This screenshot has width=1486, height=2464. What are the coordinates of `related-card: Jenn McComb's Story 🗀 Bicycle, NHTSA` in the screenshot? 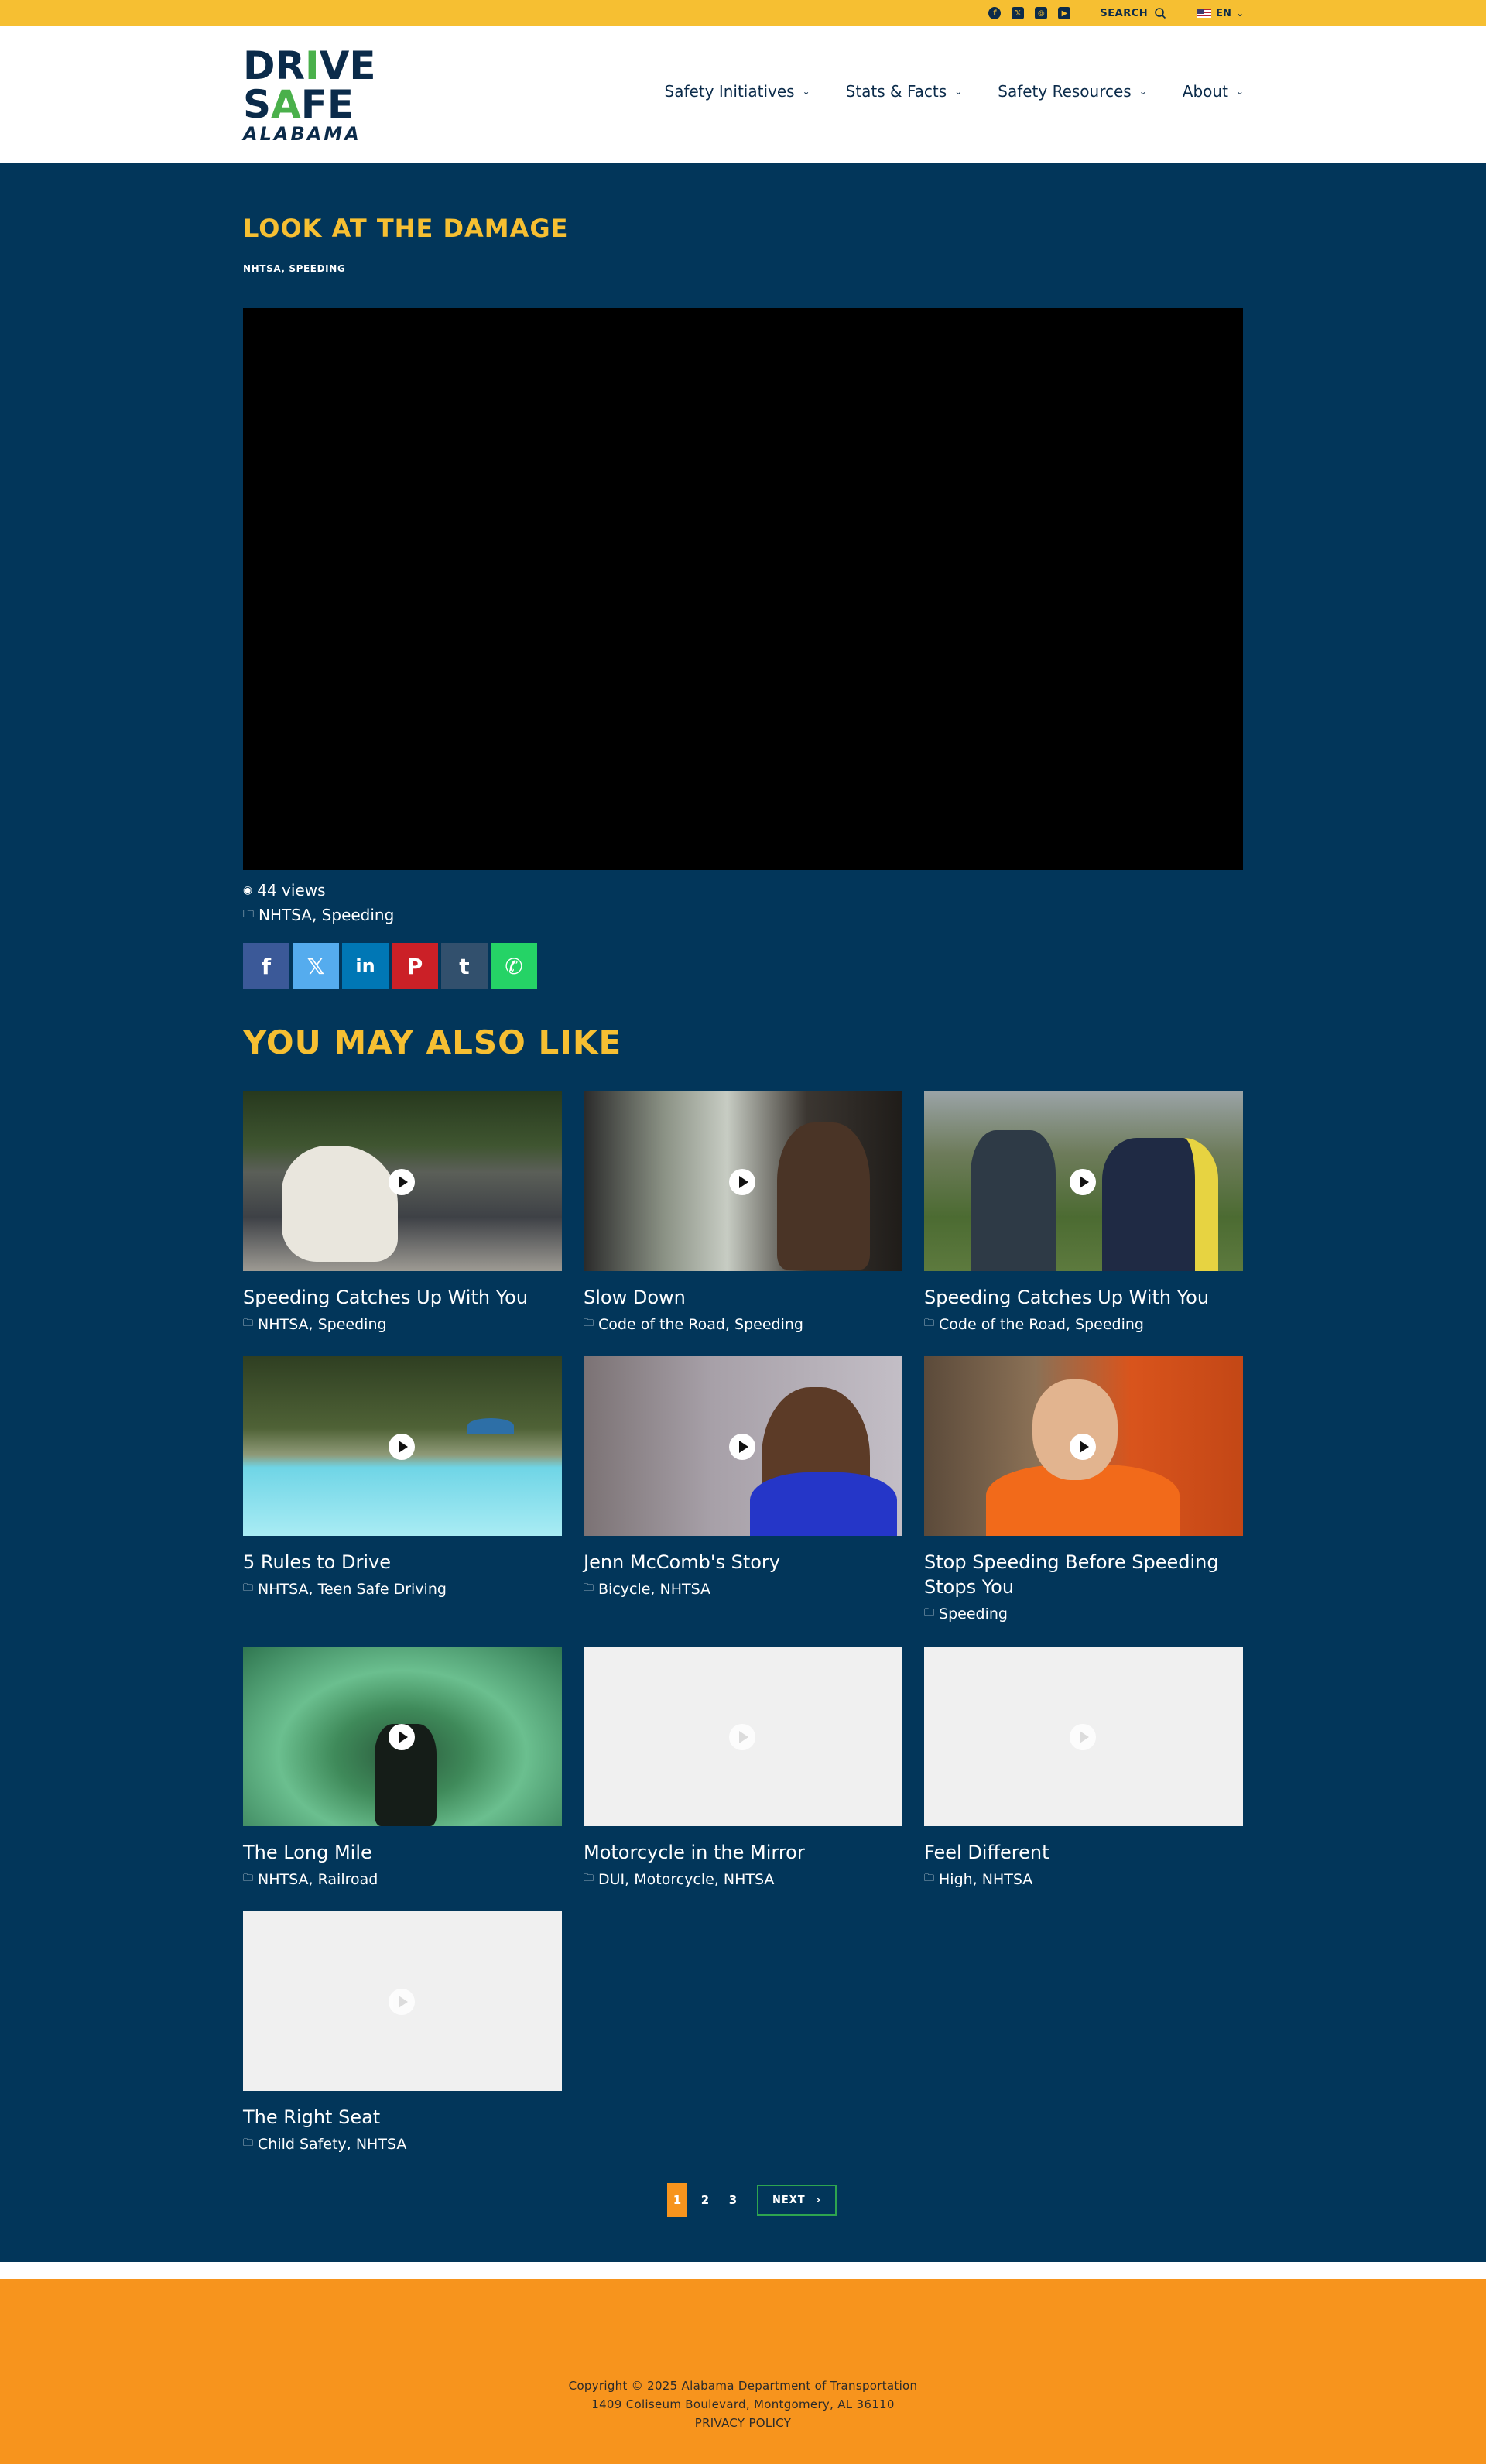 It's located at (743, 1477).